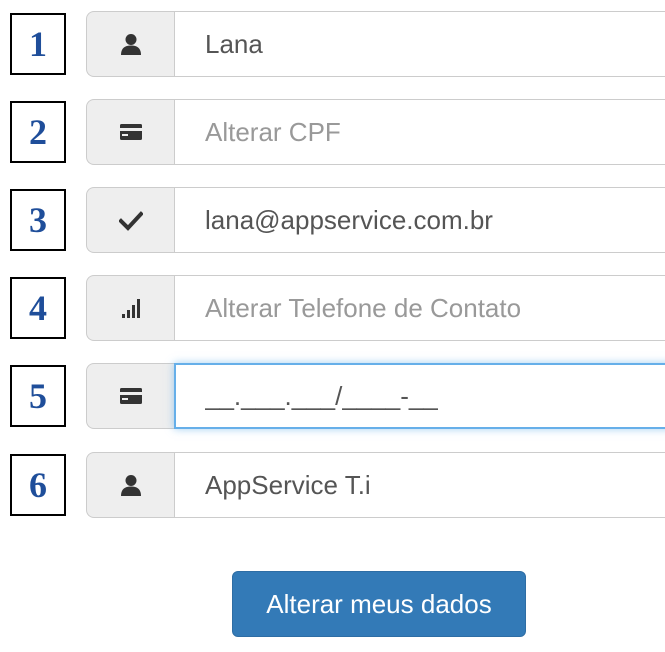 This screenshot has height=652, width=665. I want to click on checkmark-icon, so click(130, 220).